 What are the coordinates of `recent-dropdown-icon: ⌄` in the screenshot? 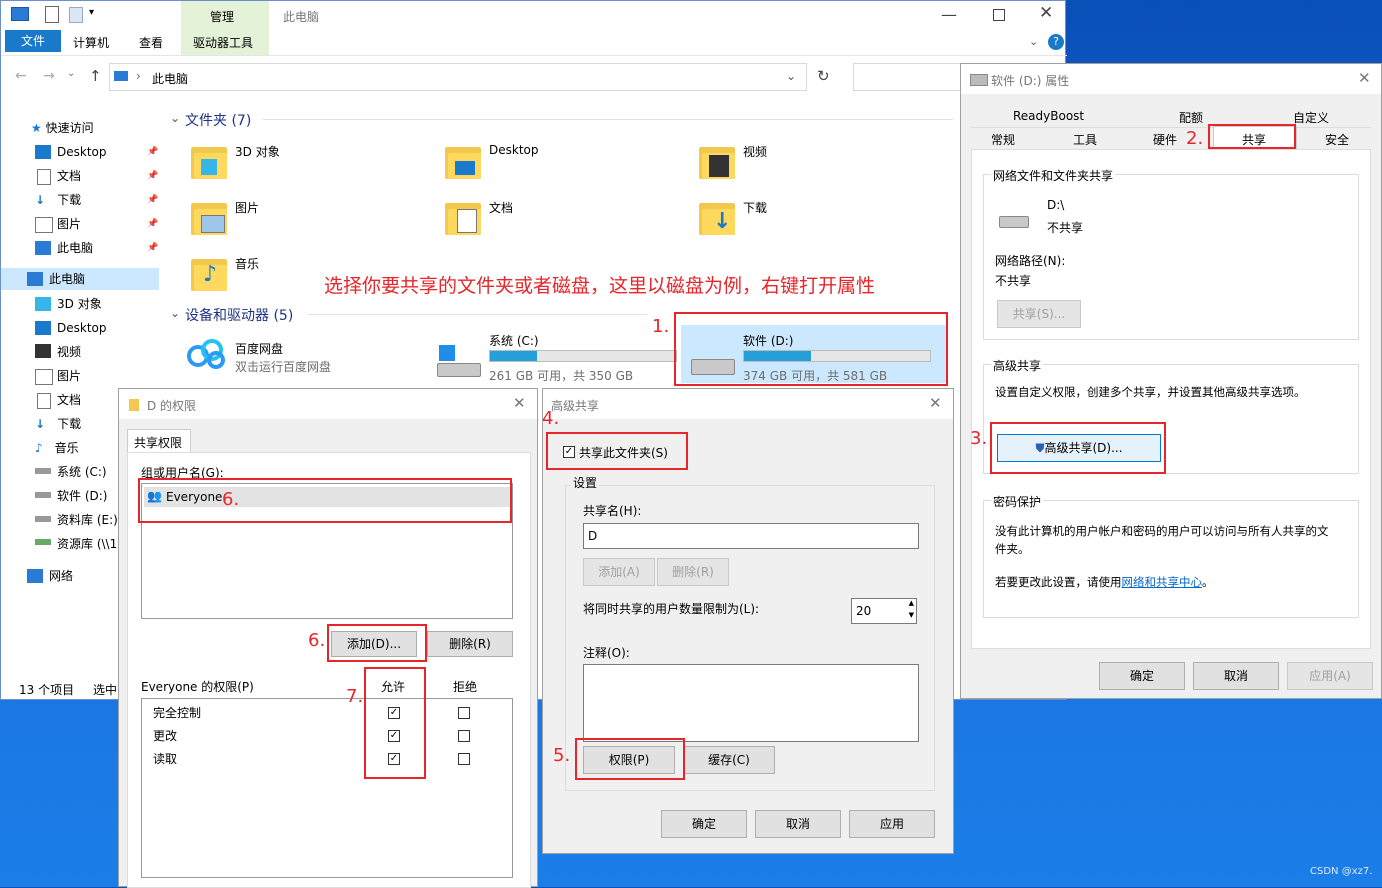 It's located at (71, 73).